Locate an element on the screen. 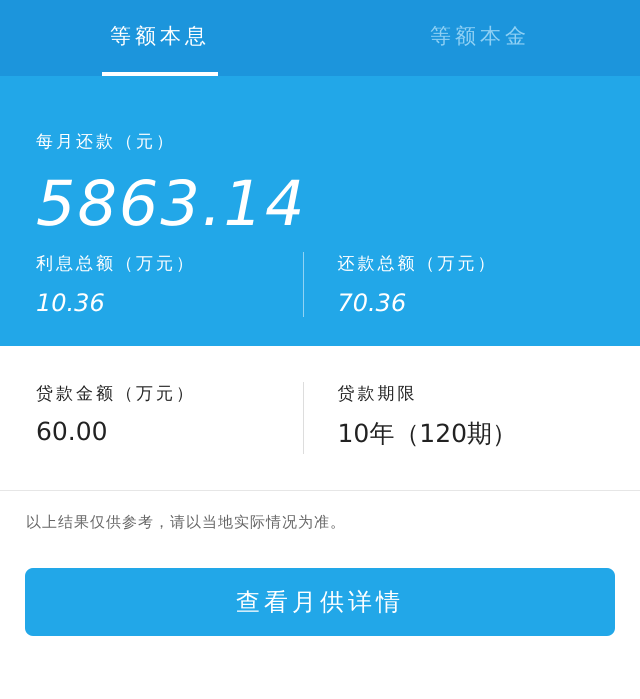  monthly-label: 每月还款（元） is located at coordinates (106, 142).